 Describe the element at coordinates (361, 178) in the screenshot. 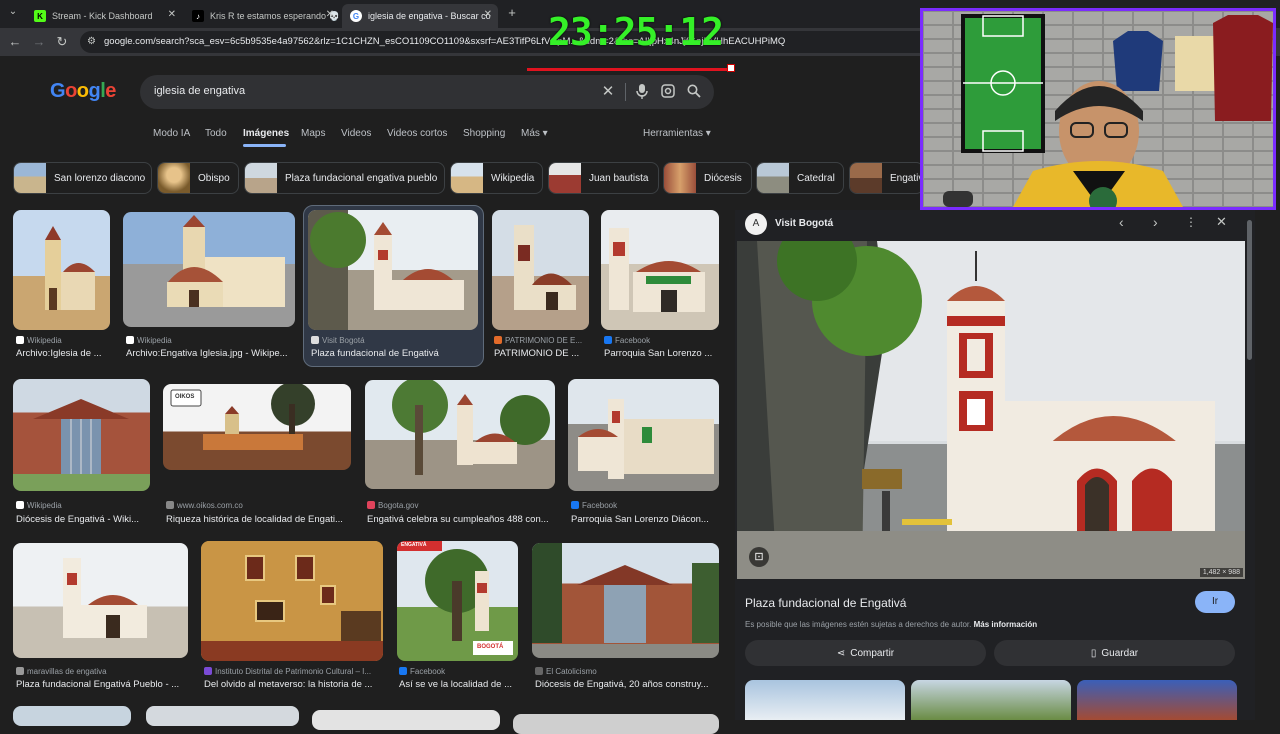

I see `chip-label: Plaza fundacional engativa pueblo` at that location.